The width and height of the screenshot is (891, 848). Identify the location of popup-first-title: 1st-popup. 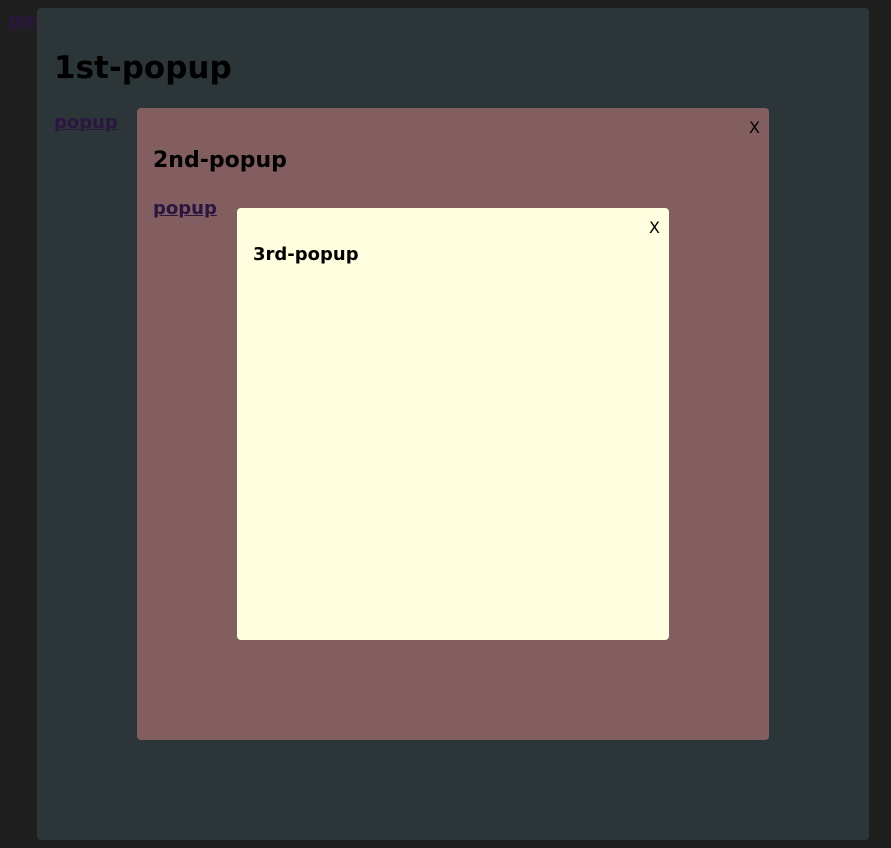
(143, 68).